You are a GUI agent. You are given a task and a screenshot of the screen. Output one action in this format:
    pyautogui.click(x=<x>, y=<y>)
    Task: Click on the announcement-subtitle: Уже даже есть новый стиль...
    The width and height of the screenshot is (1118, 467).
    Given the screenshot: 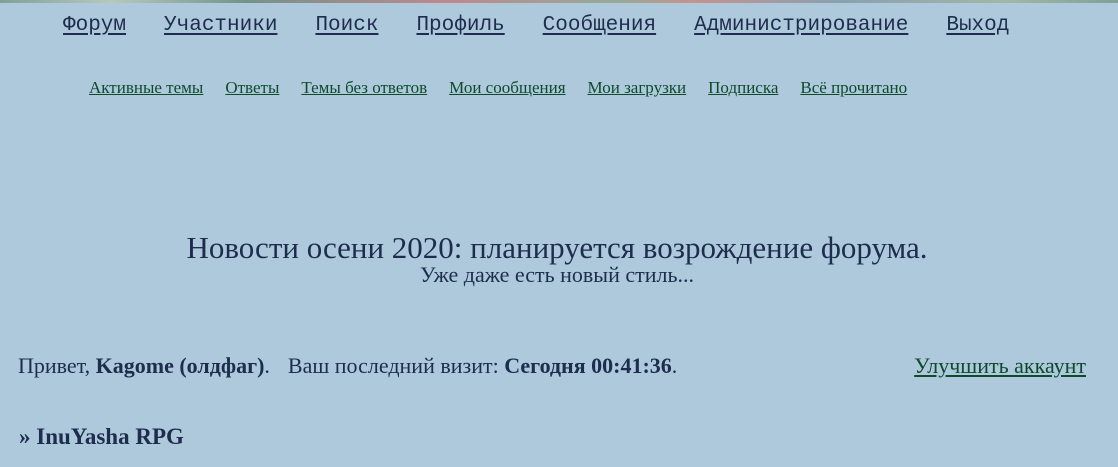 What is the action you would take?
    pyautogui.click(x=557, y=274)
    